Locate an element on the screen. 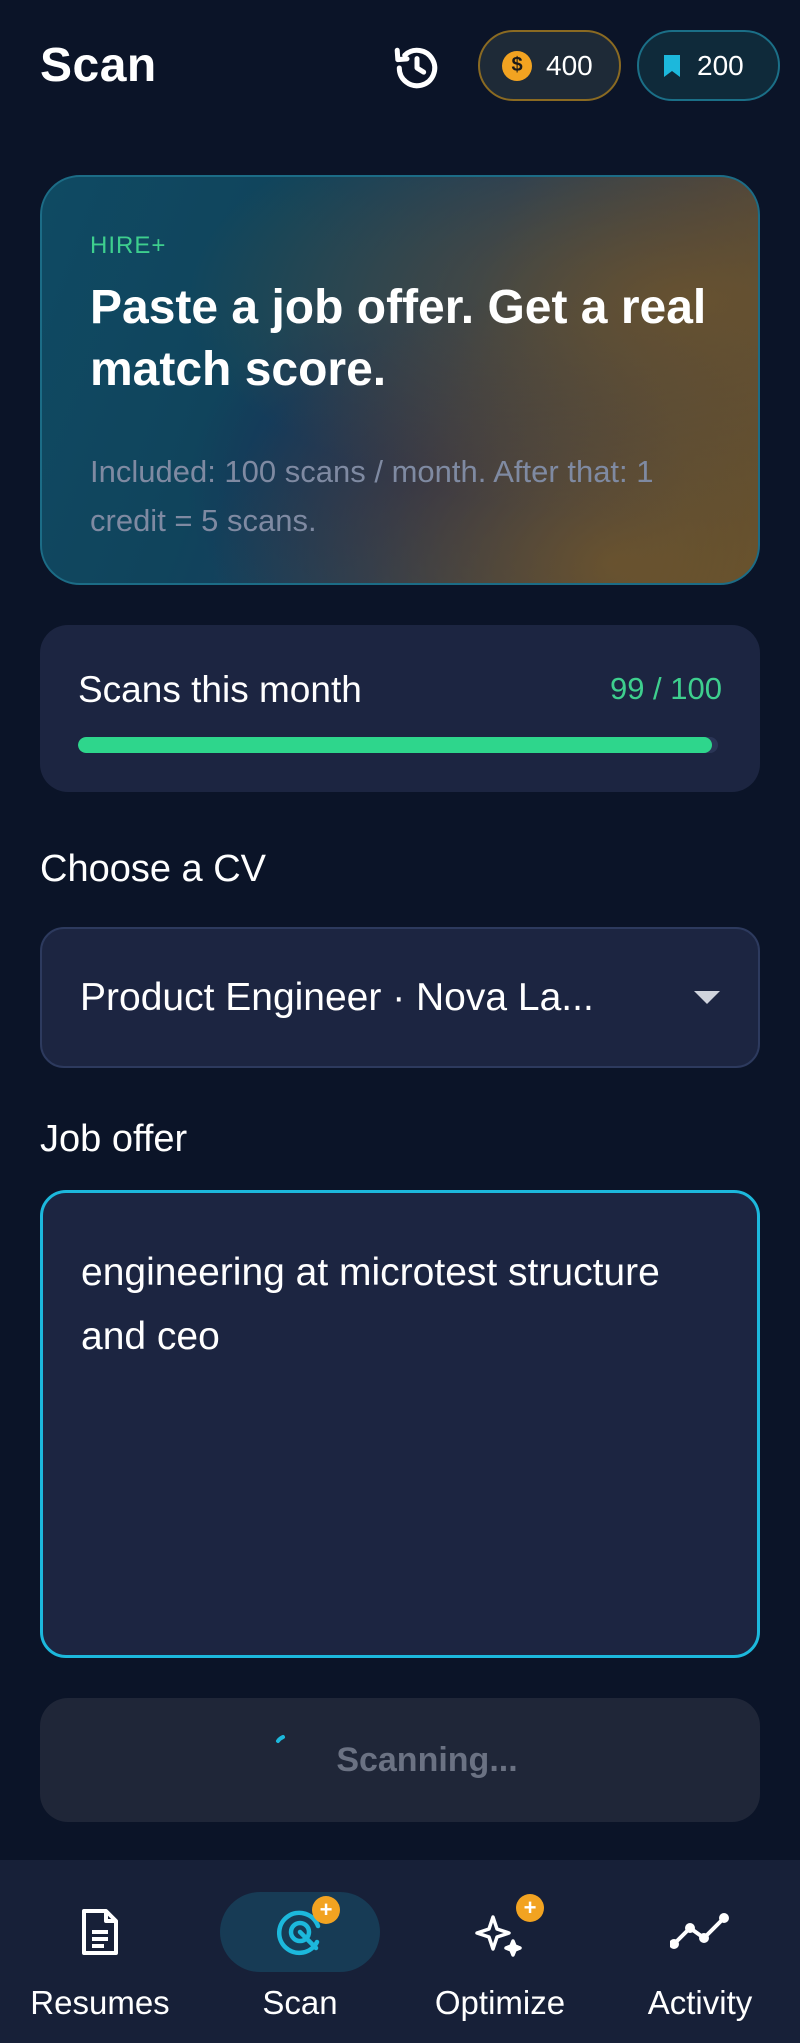 This screenshot has height=2043, width=800. bottom-nav: Resumes + Scan + Optimize Activity is located at coordinates (400, 1951).